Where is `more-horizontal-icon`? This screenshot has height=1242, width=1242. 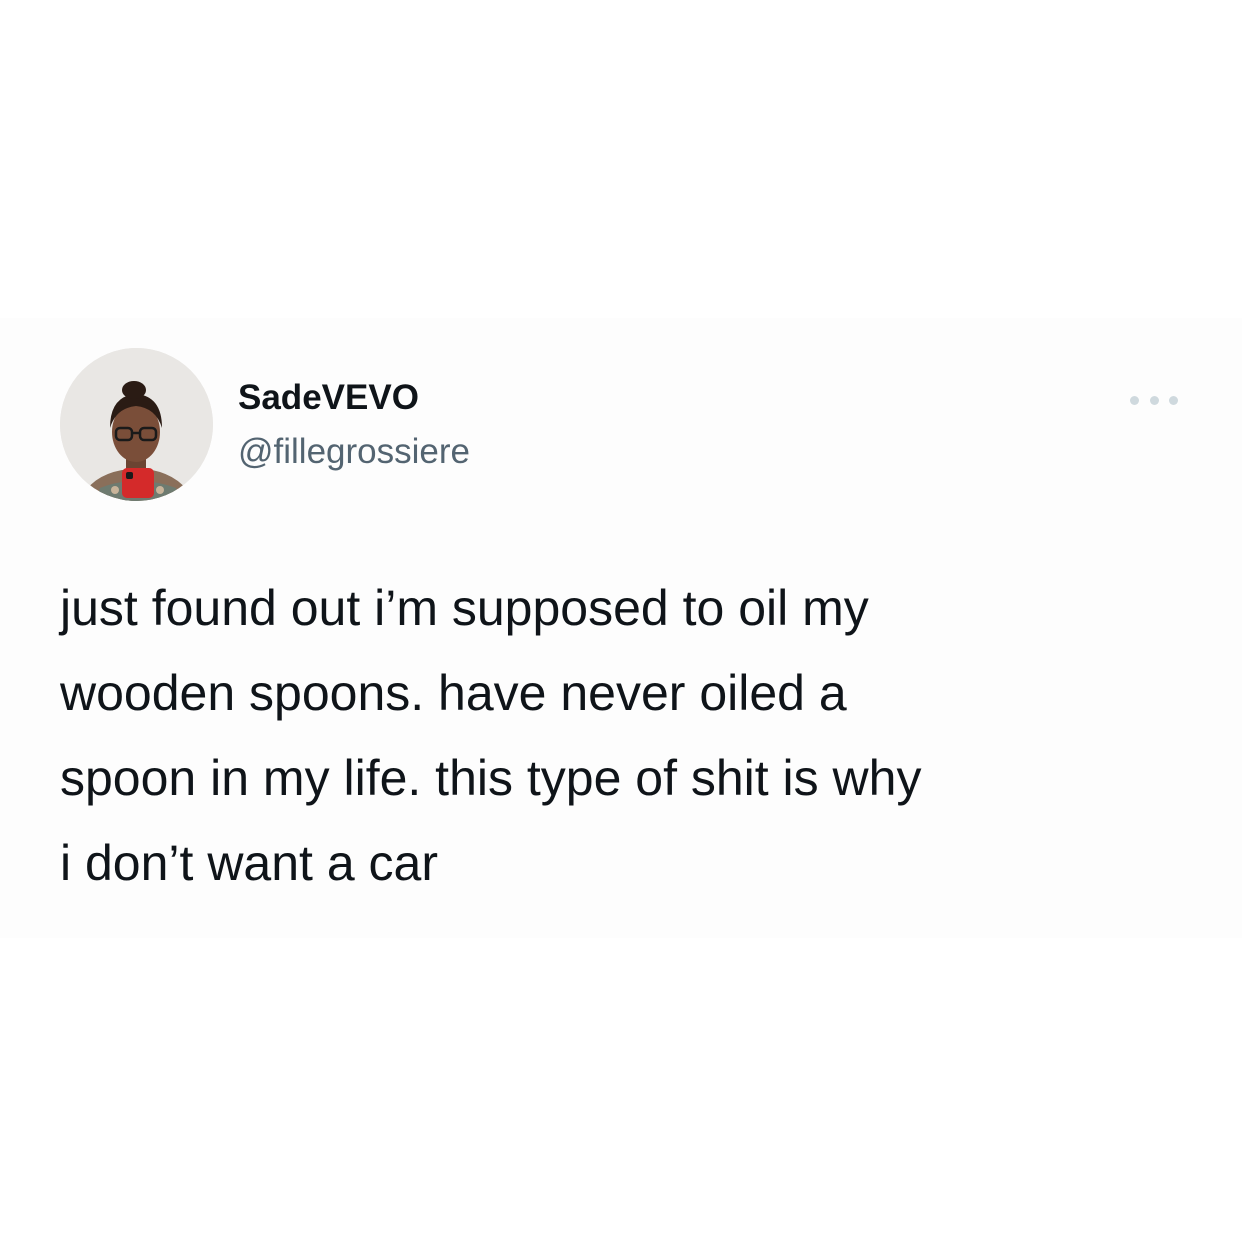
more-horizontal-icon is located at coordinates (1154, 400).